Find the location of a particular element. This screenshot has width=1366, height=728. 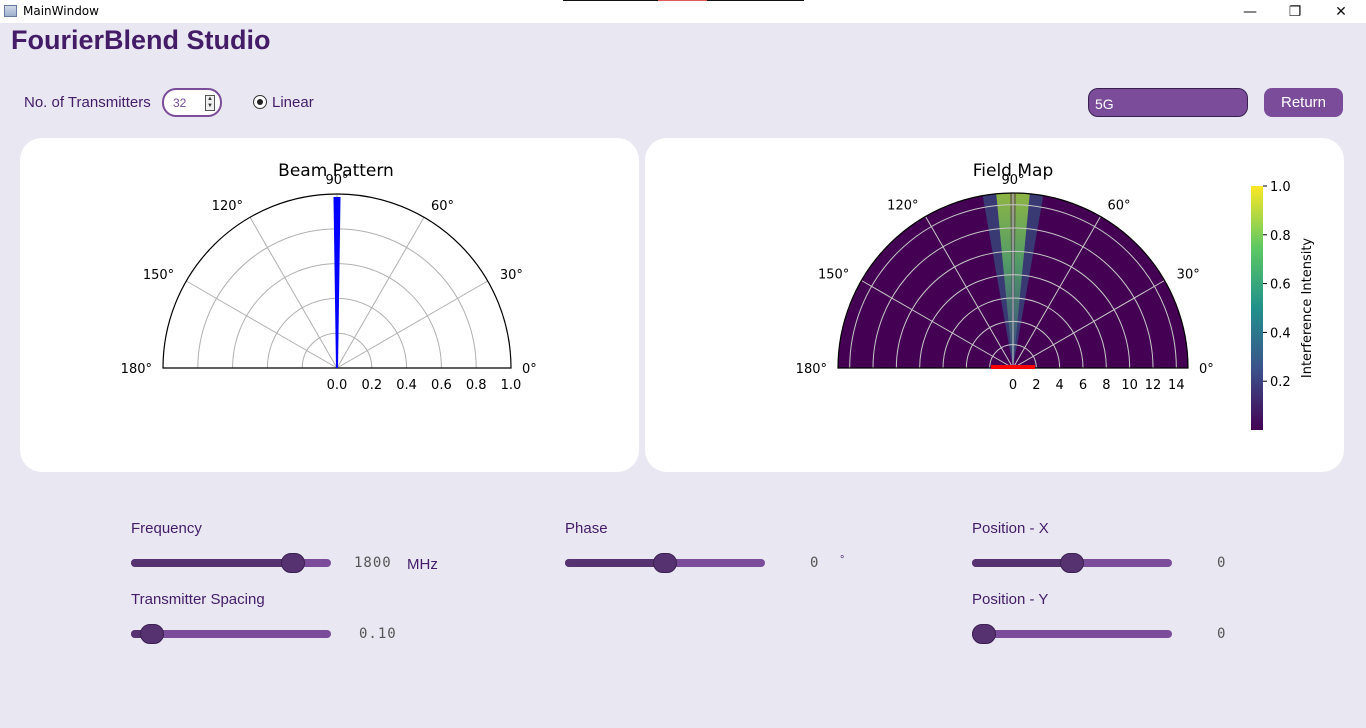

app-title: FourierBlend Studio is located at coordinates (141, 40).